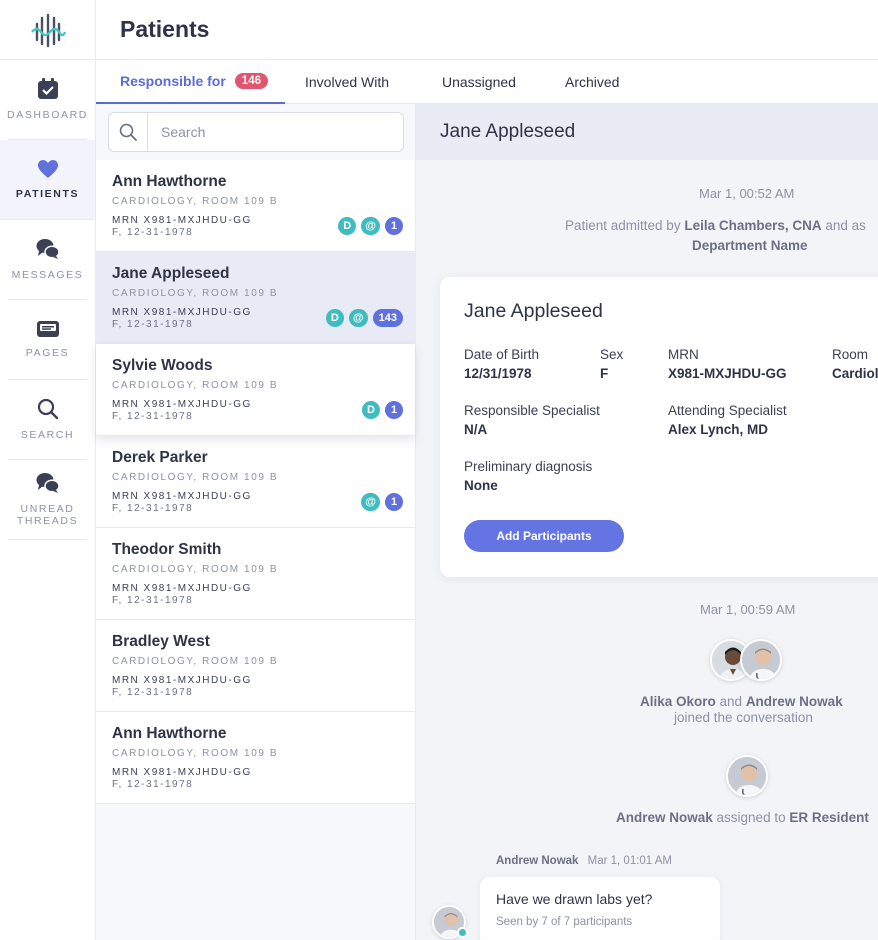 This screenshot has width=878, height=940. What do you see at coordinates (498, 373) in the screenshot?
I see `field-value: 12/31/1978` at bounding box center [498, 373].